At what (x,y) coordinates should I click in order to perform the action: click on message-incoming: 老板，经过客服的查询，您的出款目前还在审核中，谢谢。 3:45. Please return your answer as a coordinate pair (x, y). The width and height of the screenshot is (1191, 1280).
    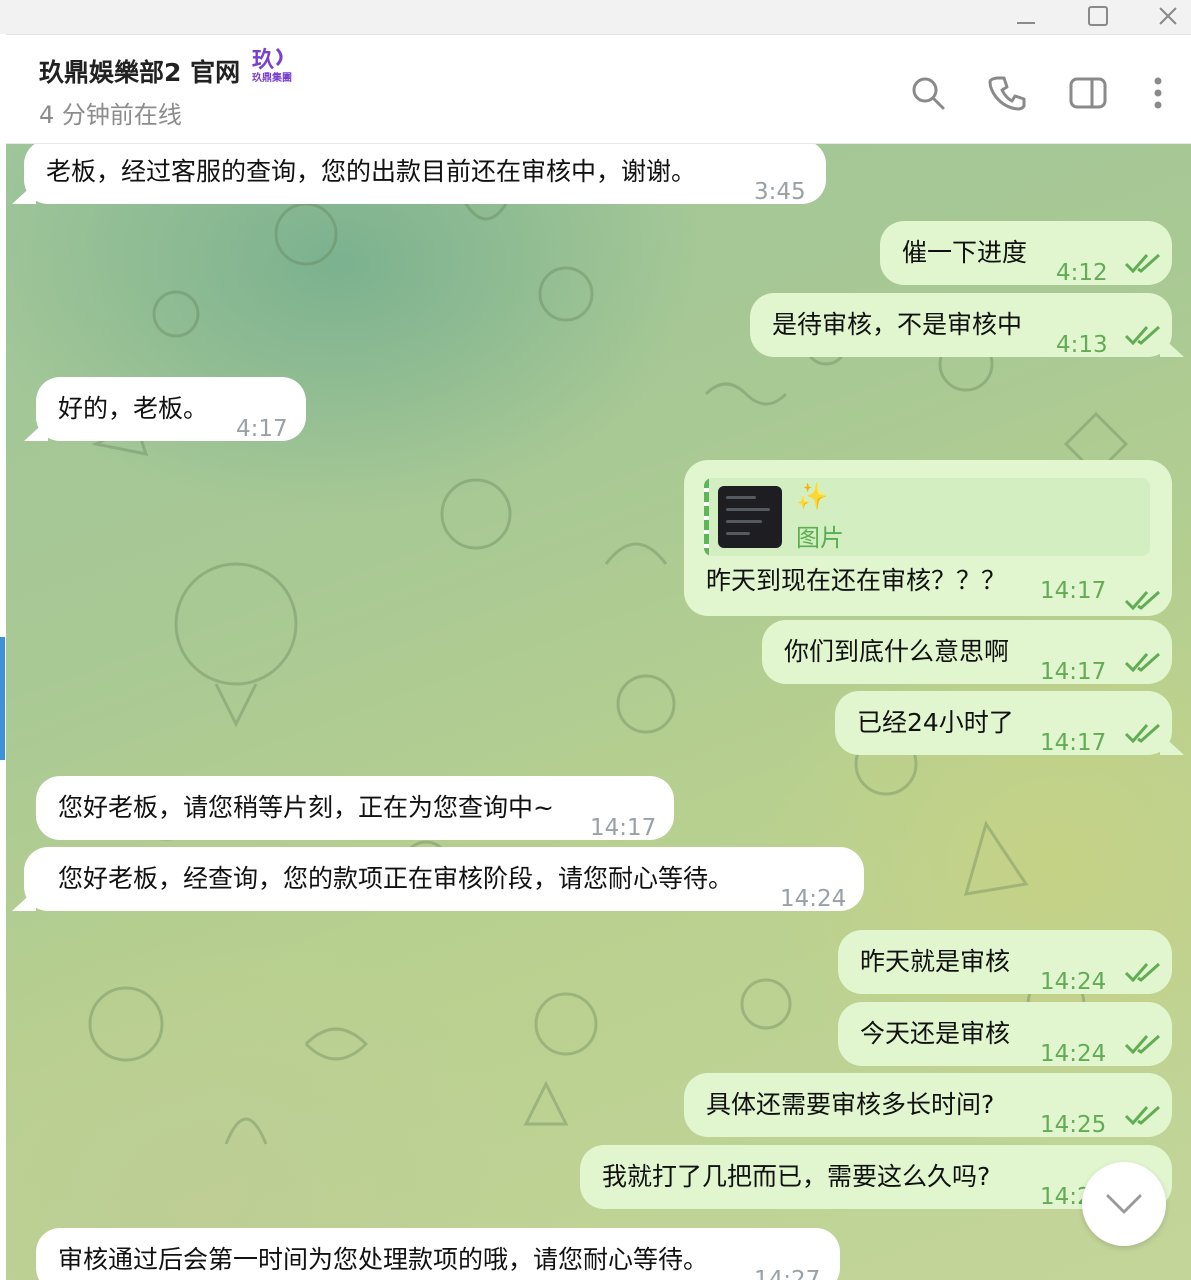
    Looking at the image, I should click on (425, 174).